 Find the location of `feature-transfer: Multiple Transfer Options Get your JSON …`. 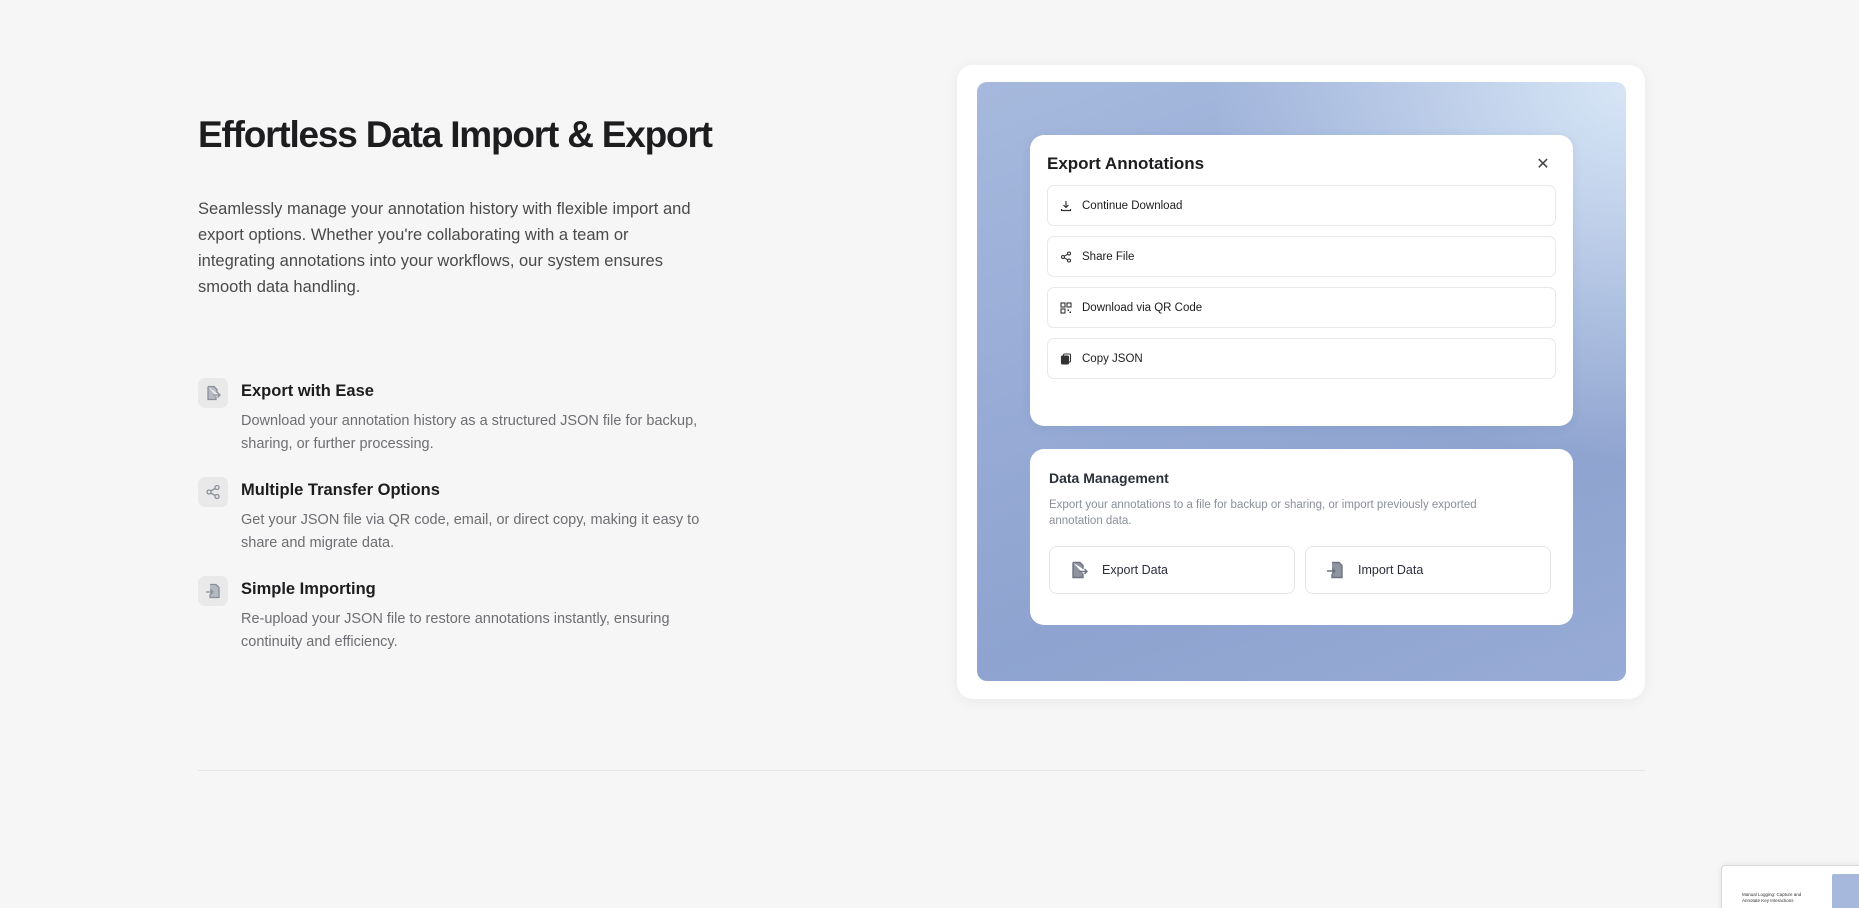

feature-transfer: Multiple Transfer Options Get your JSON … is located at coordinates (458, 516).